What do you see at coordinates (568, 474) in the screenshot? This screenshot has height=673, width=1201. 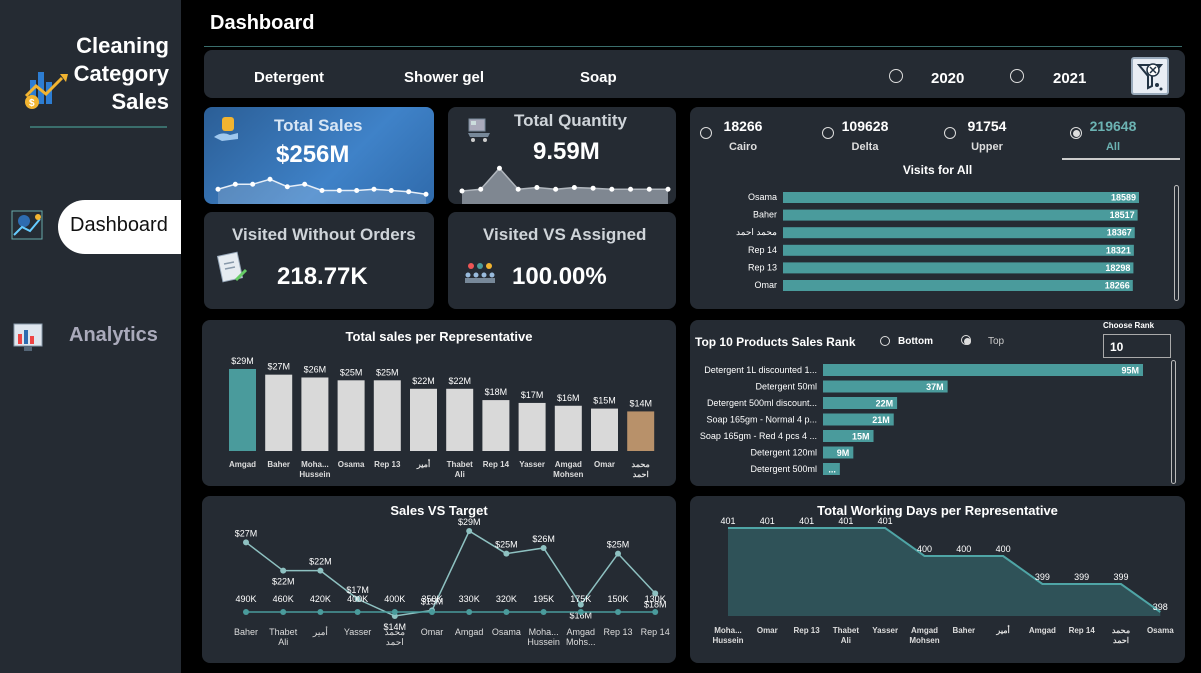 I see `sales-rep-category-label: Mohsen` at bounding box center [568, 474].